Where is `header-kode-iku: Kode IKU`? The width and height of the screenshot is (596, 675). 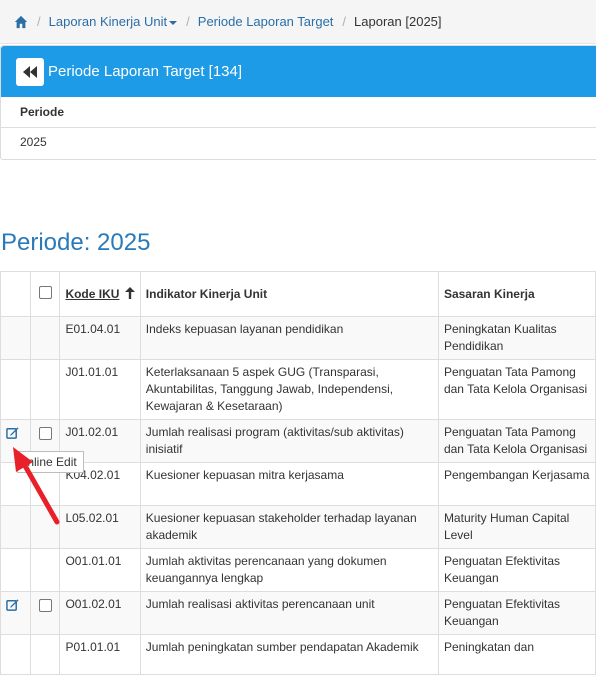
header-kode-iku: Kode IKU is located at coordinates (100, 294).